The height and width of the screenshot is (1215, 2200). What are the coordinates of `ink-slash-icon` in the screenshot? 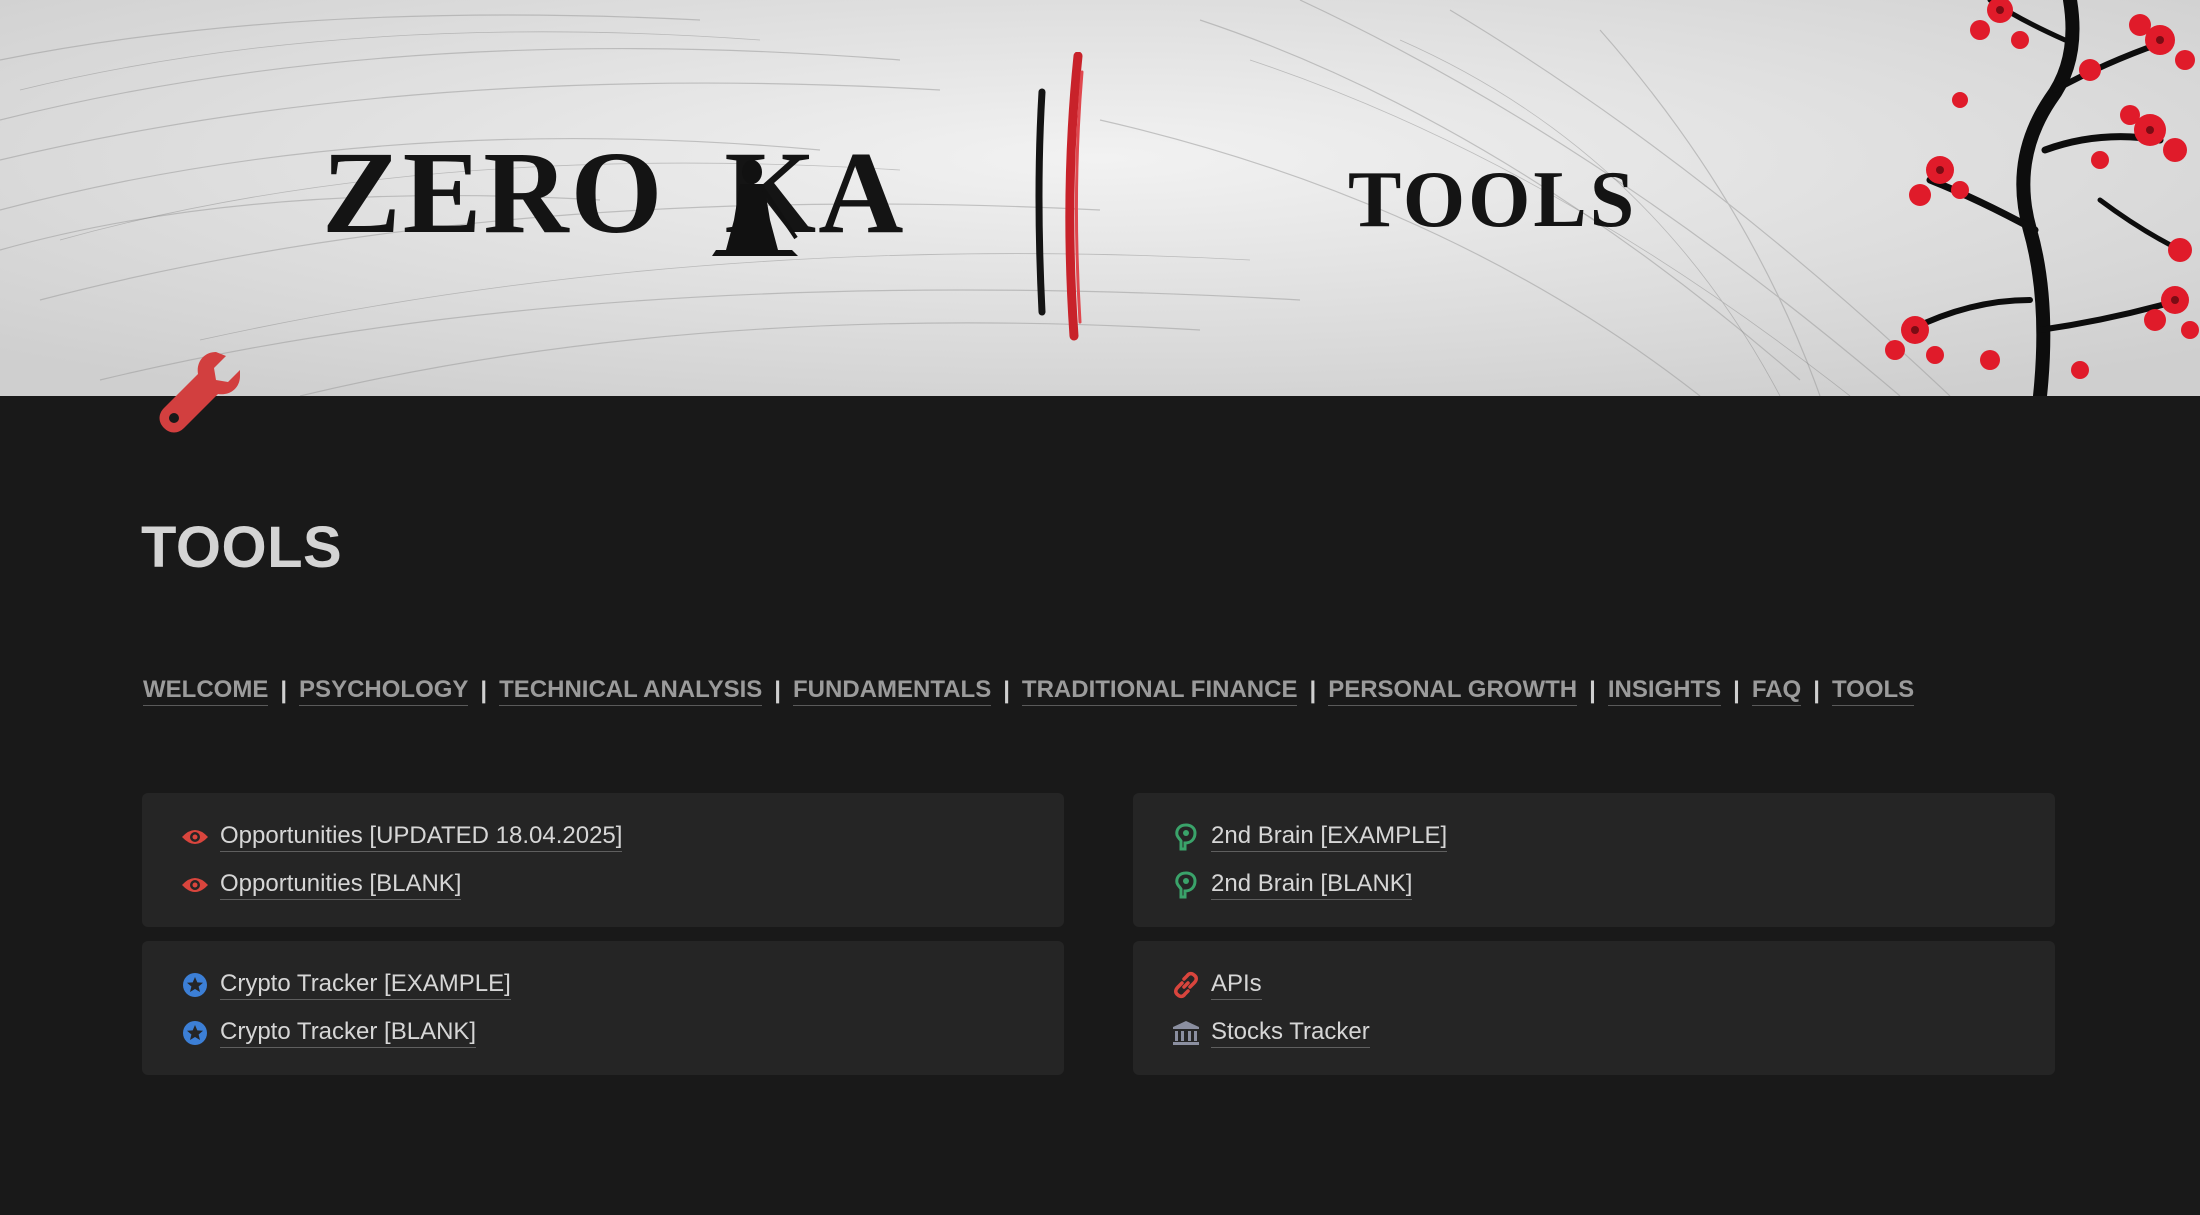 It's located at (1059, 196).